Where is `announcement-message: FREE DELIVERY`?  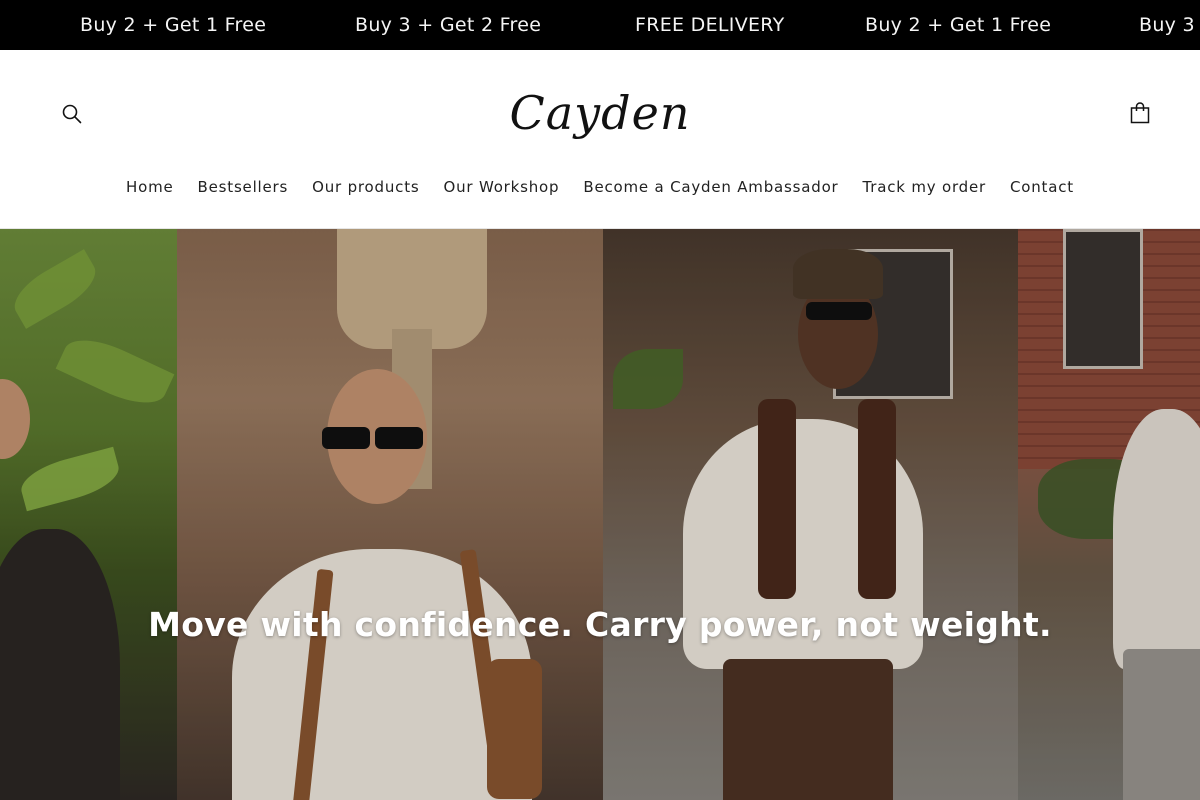
announcement-message: FREE DELIVERY is located at coordinates (710, 25).